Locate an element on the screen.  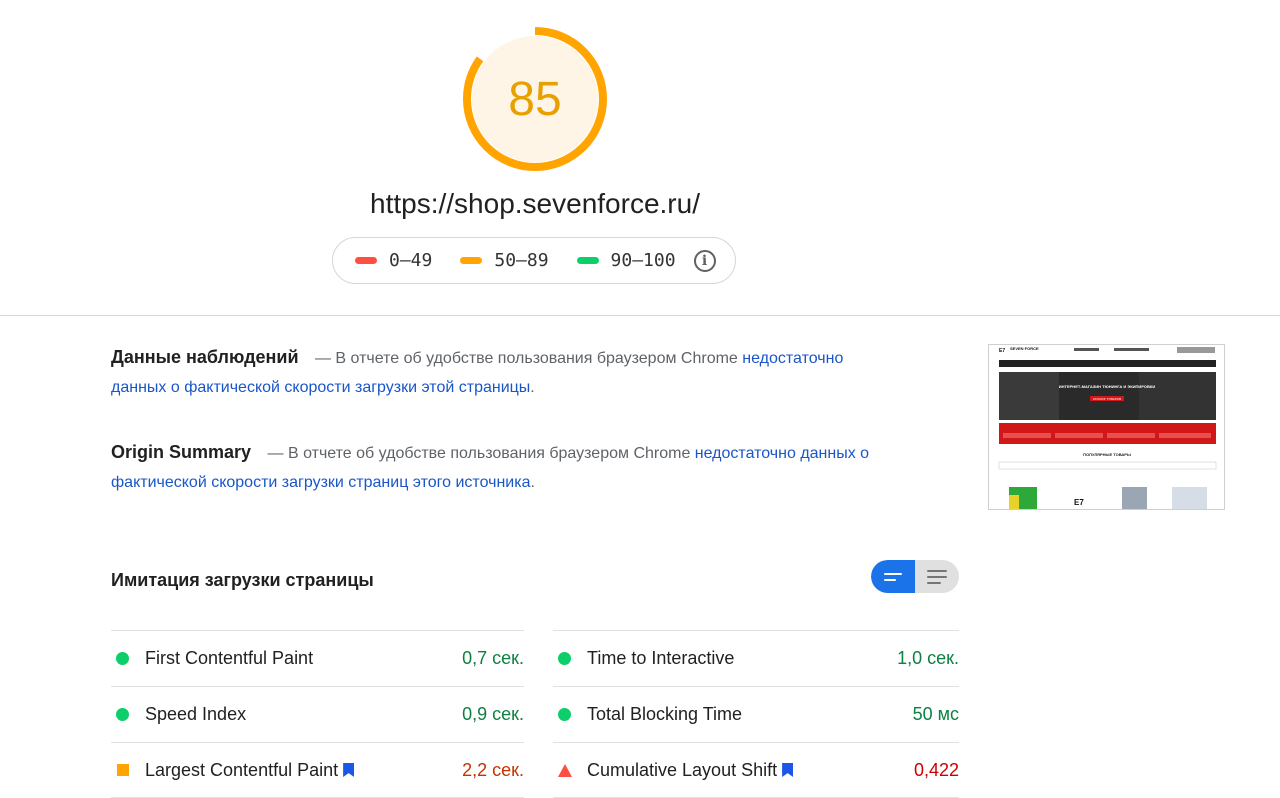
metric-cumulative-layout-shift: Cumulative Layout Shift 0,422 is located at coordinates (756, 770).